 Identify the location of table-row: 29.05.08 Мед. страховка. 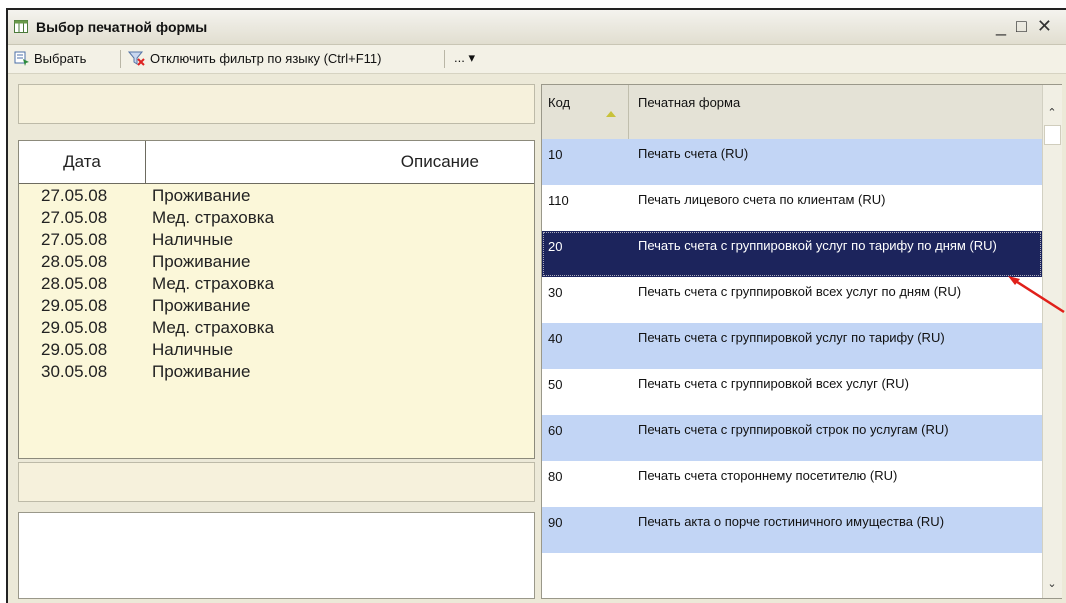
(276, 327).